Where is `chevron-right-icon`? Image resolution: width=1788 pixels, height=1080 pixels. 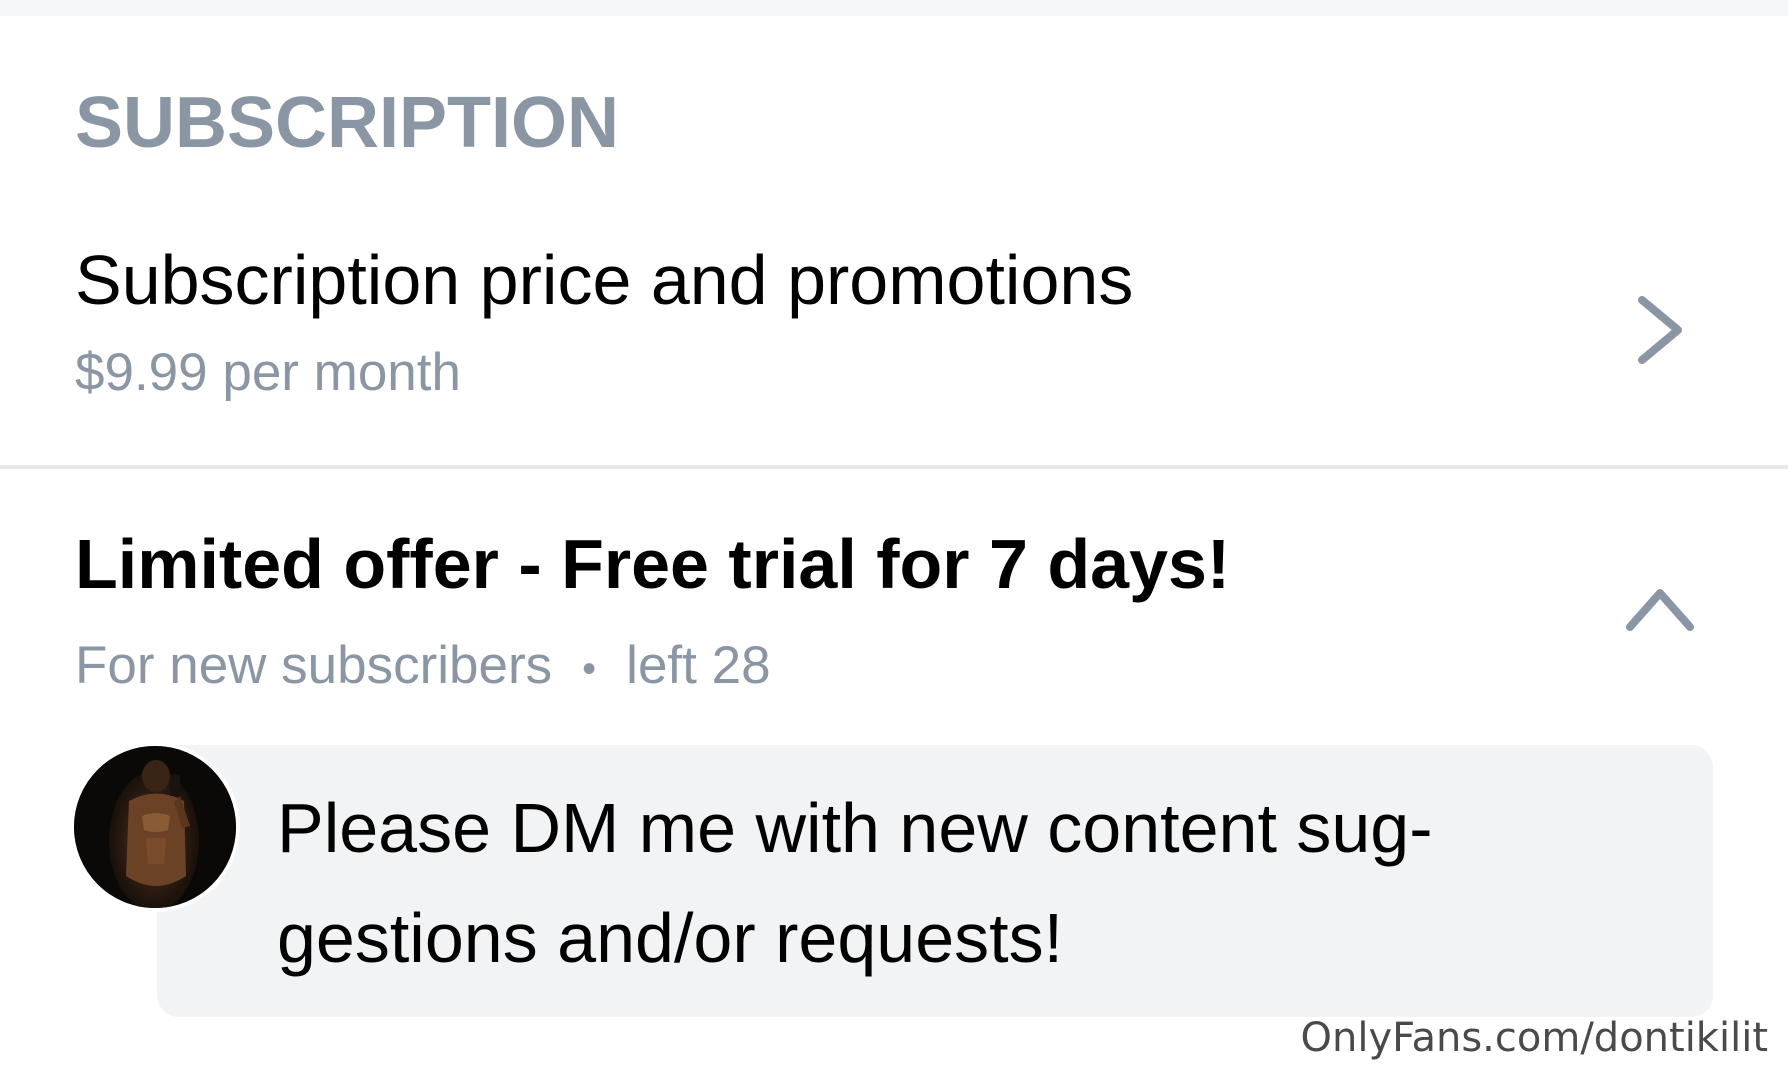
chevron-right-icon is located at coordinates (1660, 330).